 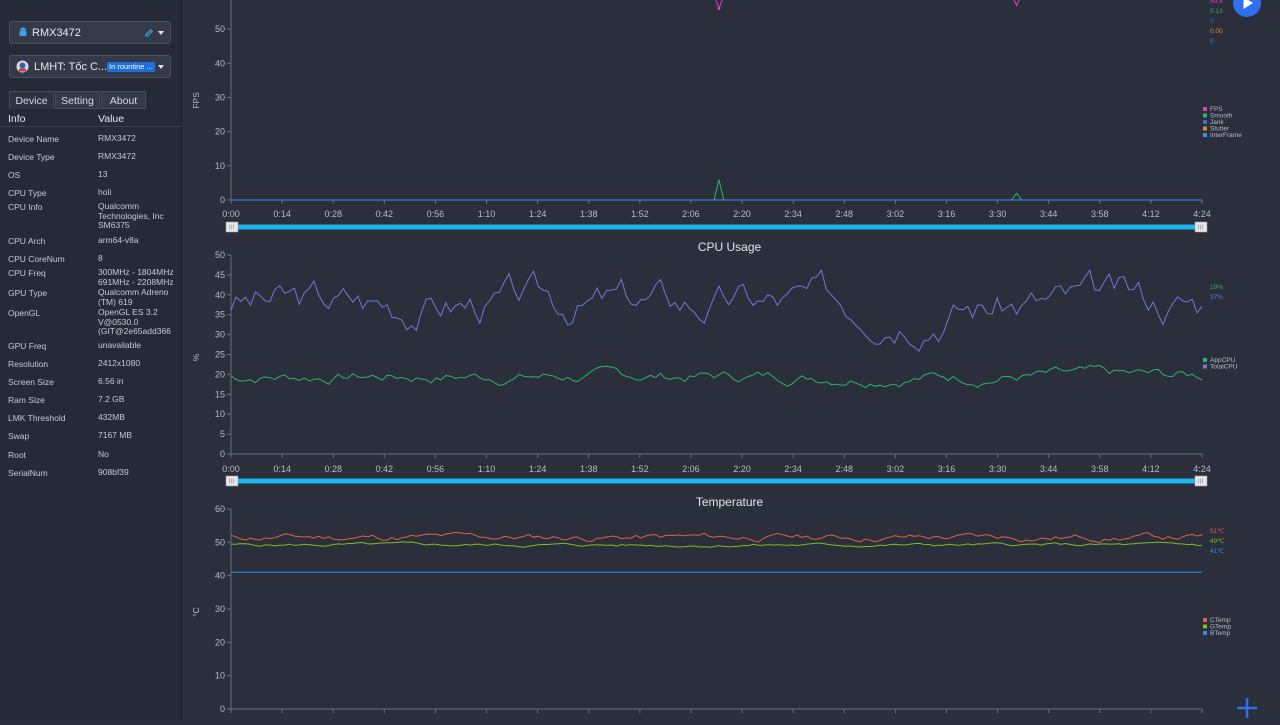 I want to click on info-key: Device Type, so click(x=31, y=157).